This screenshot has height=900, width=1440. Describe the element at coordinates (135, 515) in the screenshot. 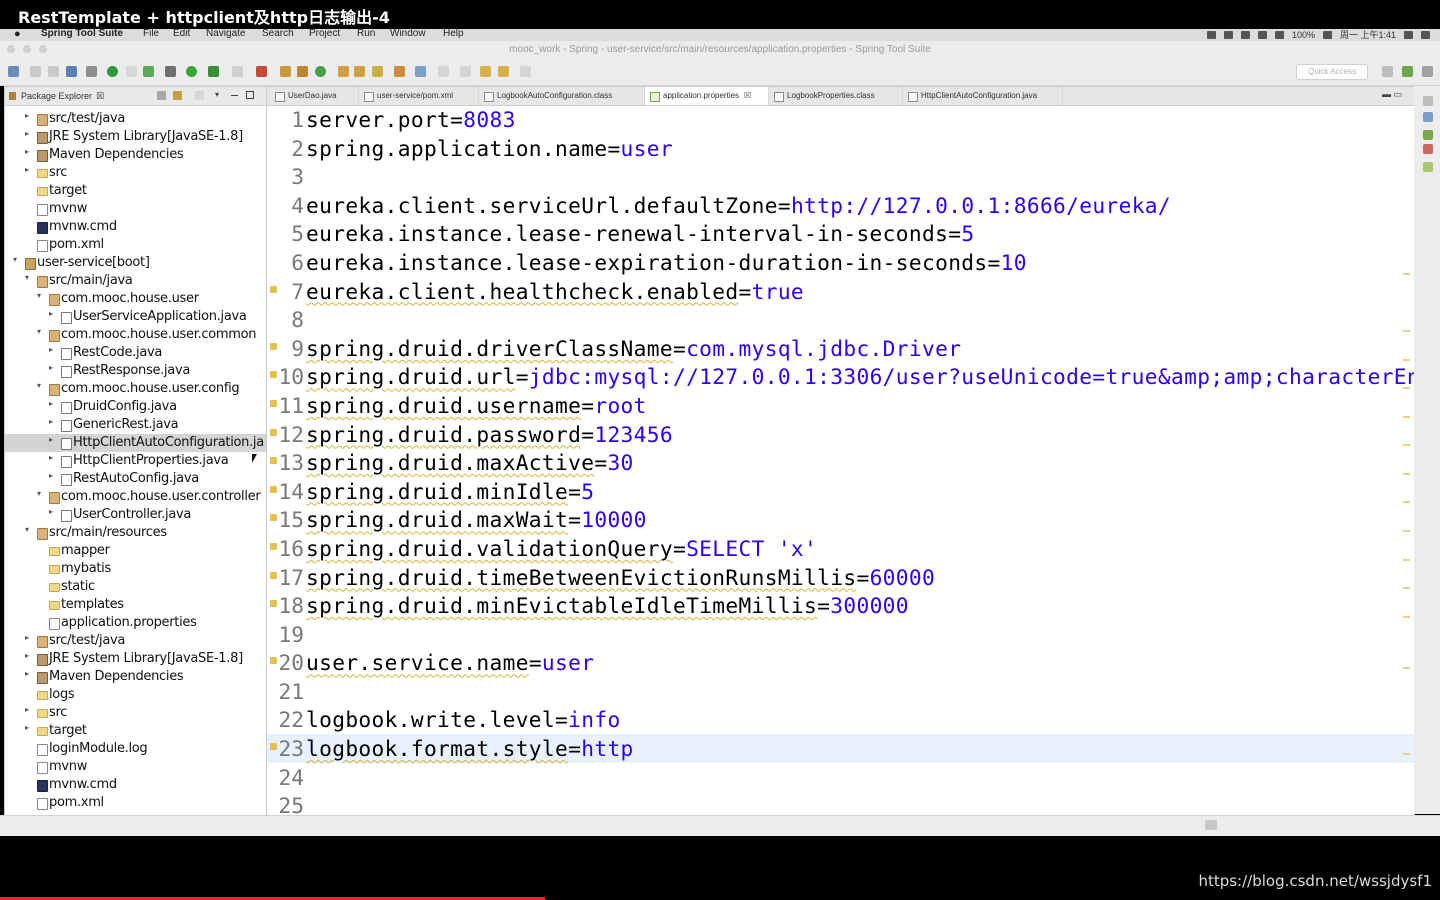

I see `tree-item: ▸ UserController.java` at that location.